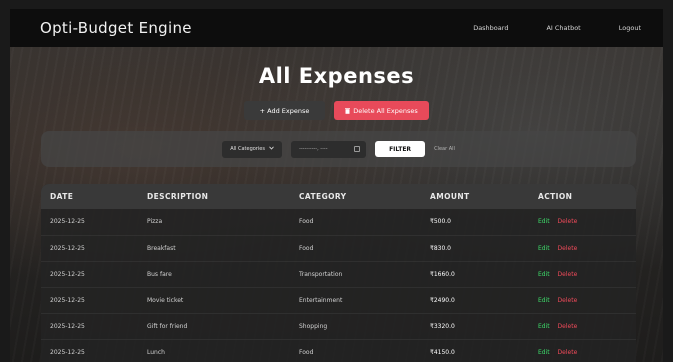  What do you see at coordinates (321, 274) in the screenshot?
I see `cell-category: Transportation` at bounding box center [321, 274].